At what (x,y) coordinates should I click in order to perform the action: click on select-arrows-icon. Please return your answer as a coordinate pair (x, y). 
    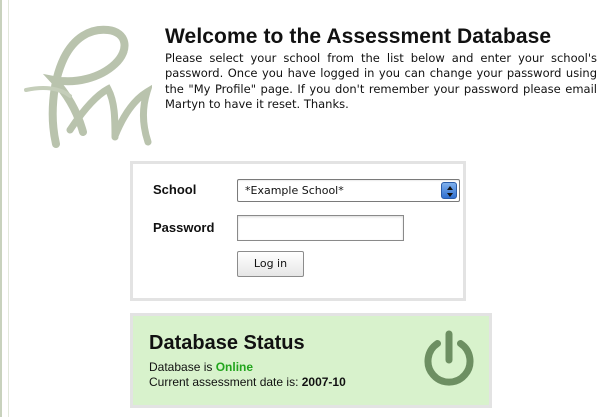
    Looking at the image, I should click on (449, 190).